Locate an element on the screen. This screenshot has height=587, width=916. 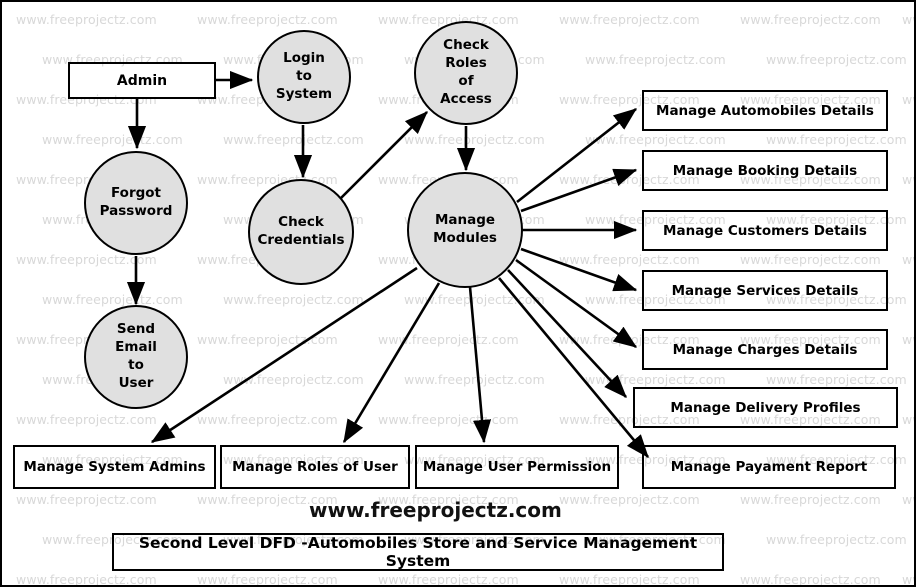
box-manage-roles-of-user-label: Manage Roles of User is located at coordinates (315, 467).